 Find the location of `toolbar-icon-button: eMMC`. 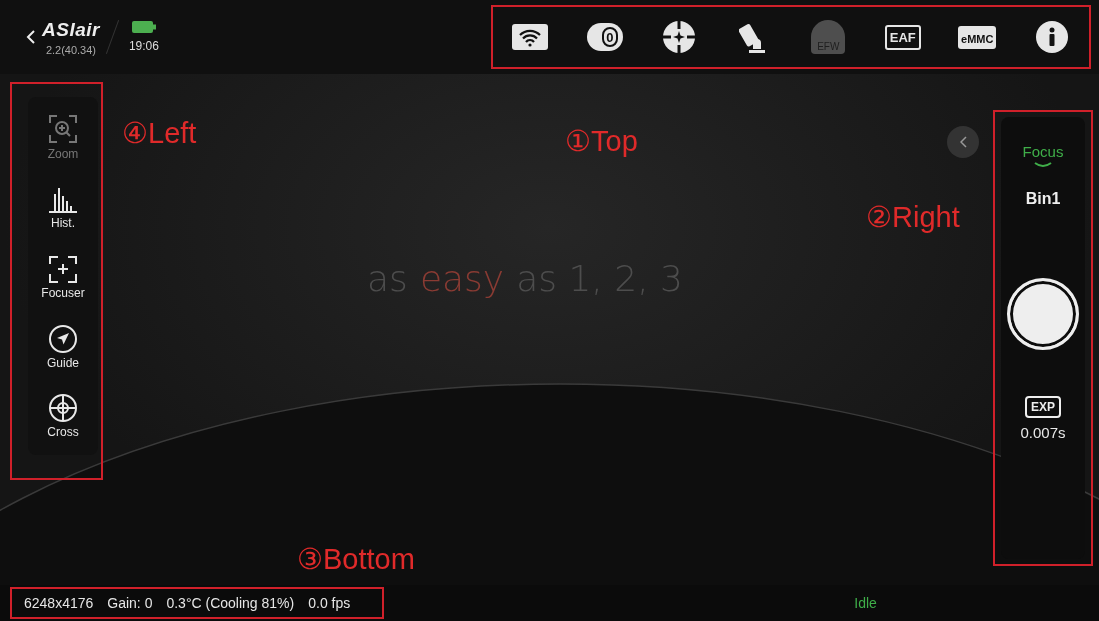

toolbar-icon-button: eMMC is located at coordinates (977, 37).